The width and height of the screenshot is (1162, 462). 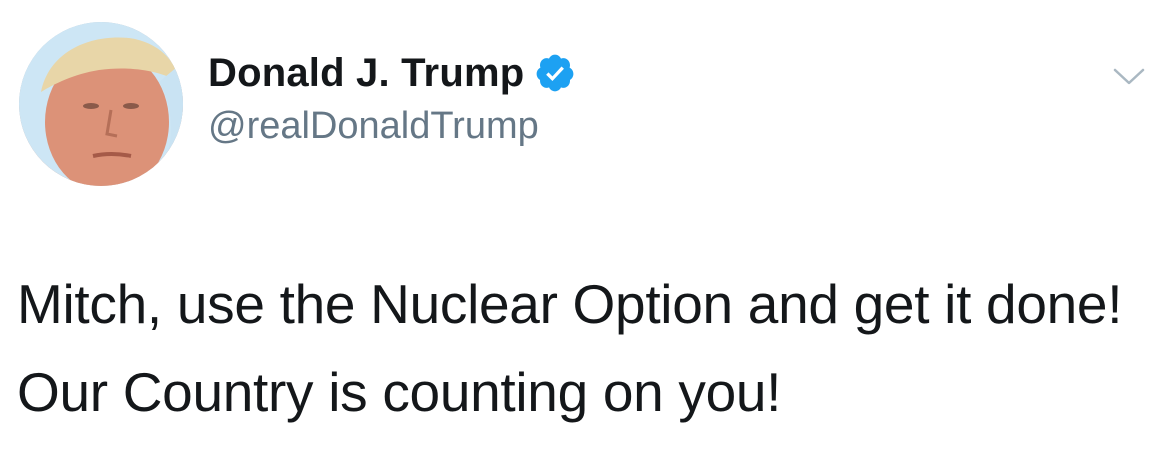 I want to click on verified-badge-icon, so click(x=555, y=73).